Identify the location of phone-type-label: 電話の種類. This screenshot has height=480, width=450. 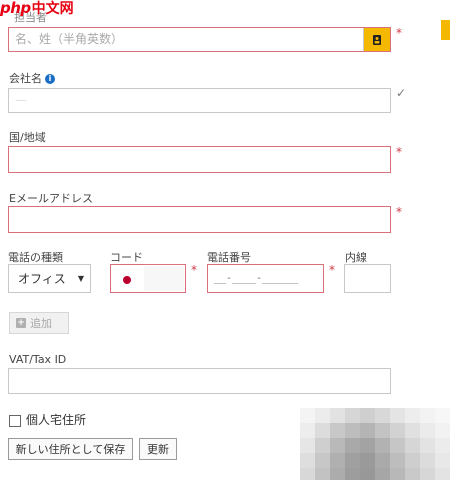
(35, 257).